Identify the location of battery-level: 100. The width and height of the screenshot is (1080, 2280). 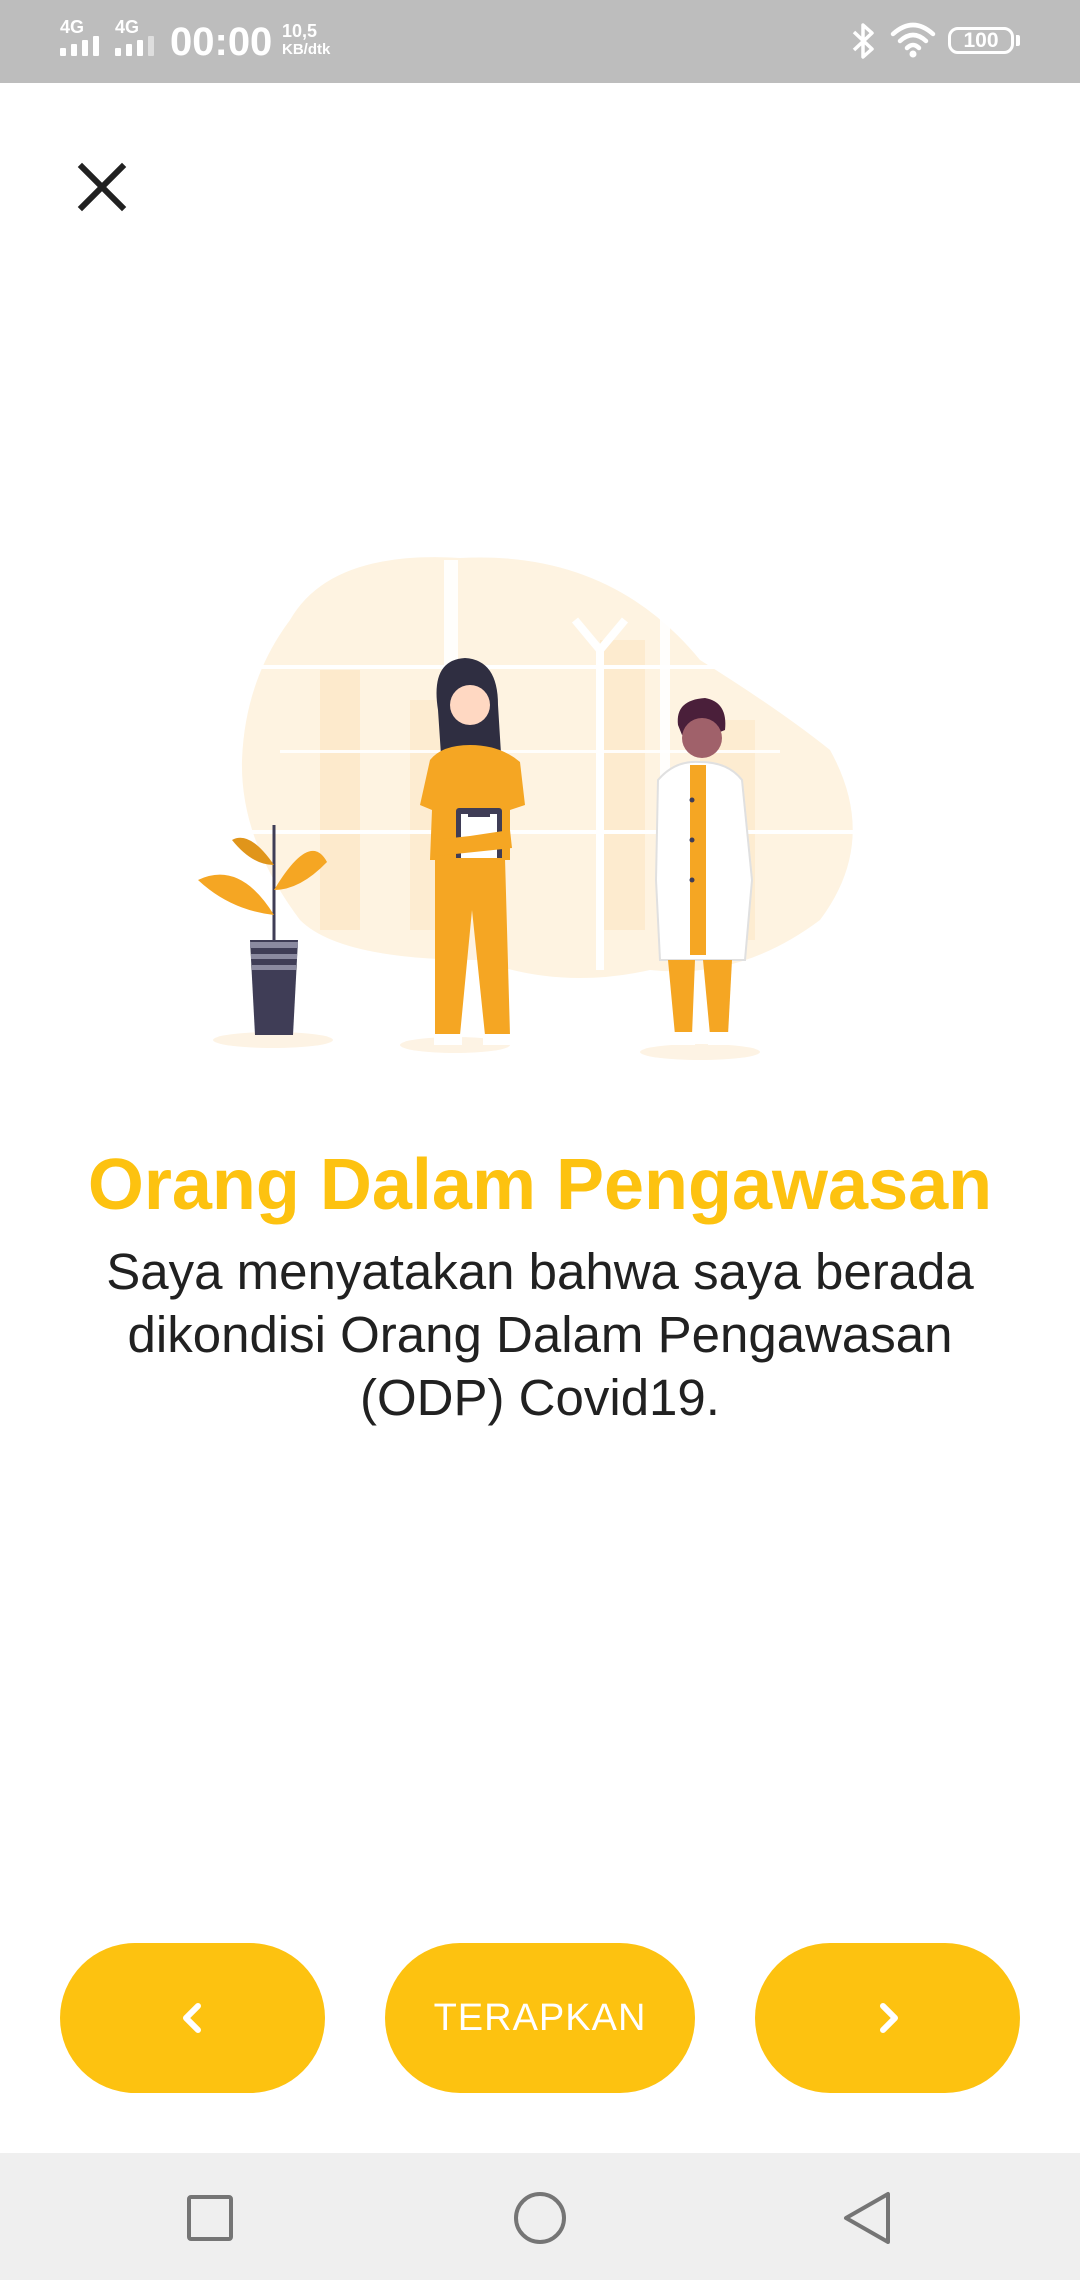
(981, 40).